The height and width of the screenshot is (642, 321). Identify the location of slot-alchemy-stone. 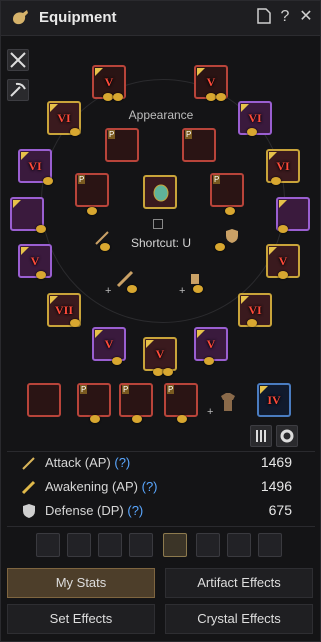
(44, 400).